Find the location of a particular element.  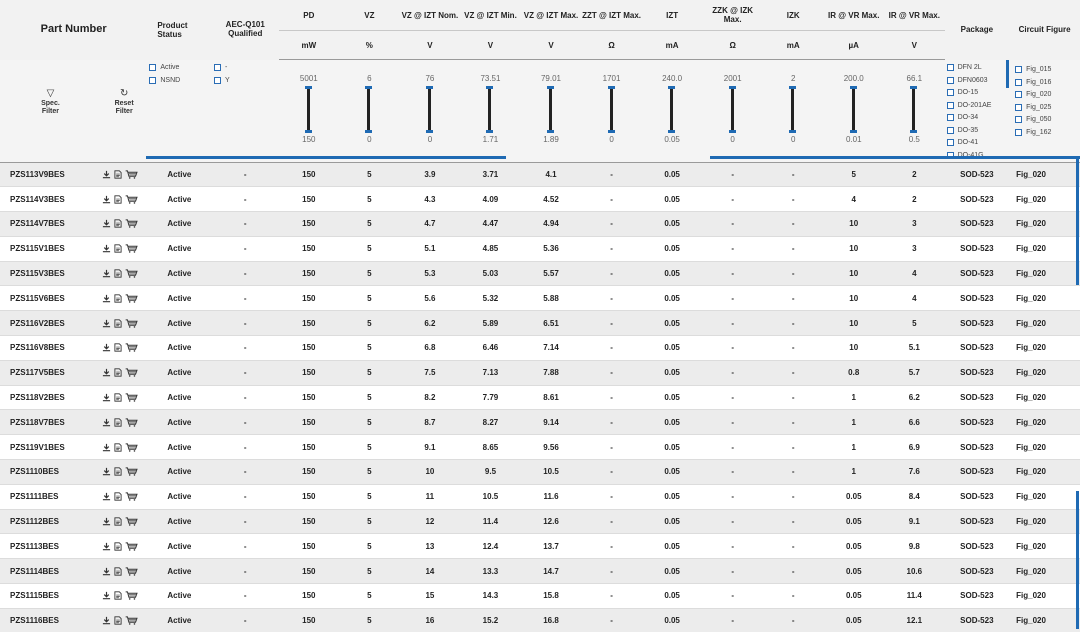

part-number-link: PZS116V2BES is located at coordinates (50, 323).